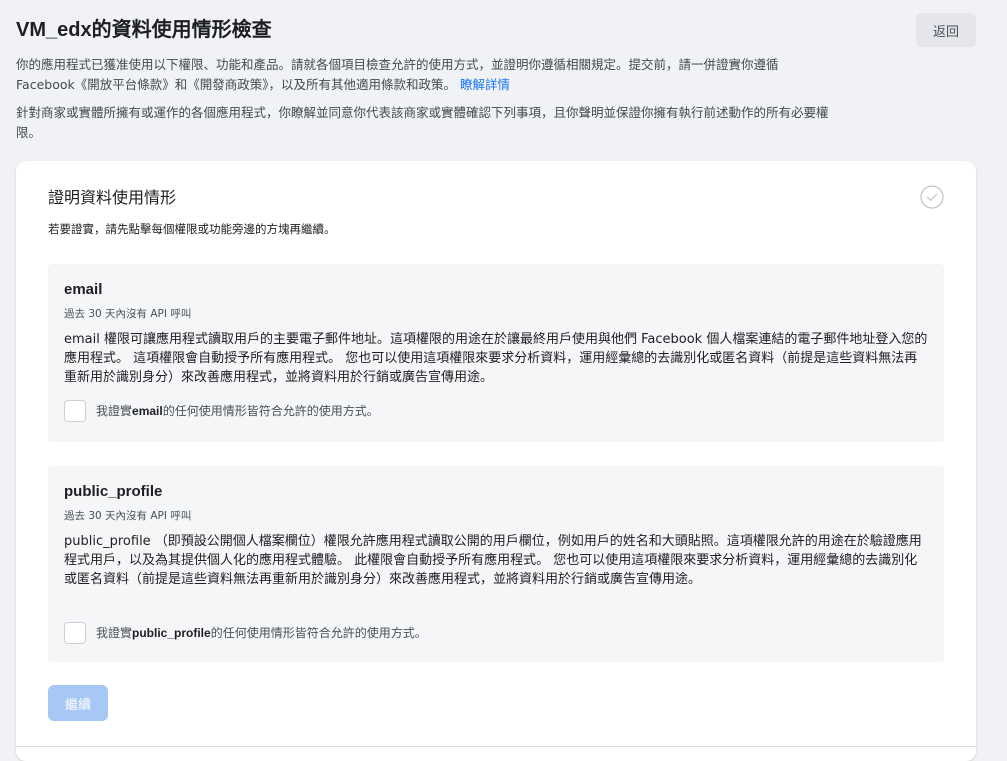 This screenshot has width=1007, height=761. What do you see at coordinates (144, 30) in the screenshot?
I see `page-title: VM_edx的資料使用情形檢查` at bounding box center [144, 30].